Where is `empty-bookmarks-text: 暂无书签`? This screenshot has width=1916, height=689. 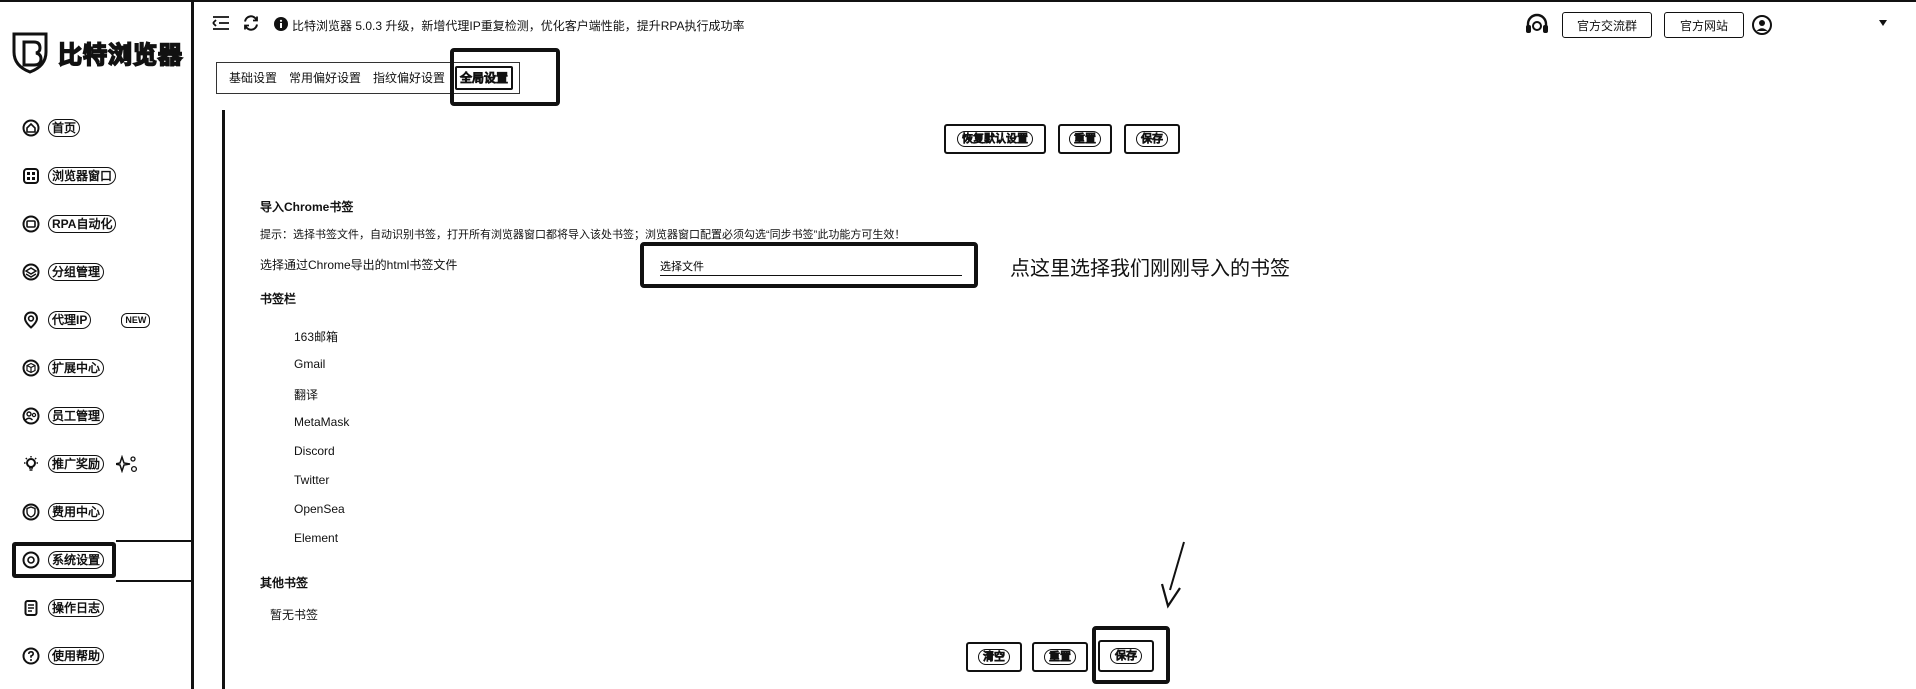
empty-bookmarks-text: 暂无书签 is located at coordinates (294, 615).